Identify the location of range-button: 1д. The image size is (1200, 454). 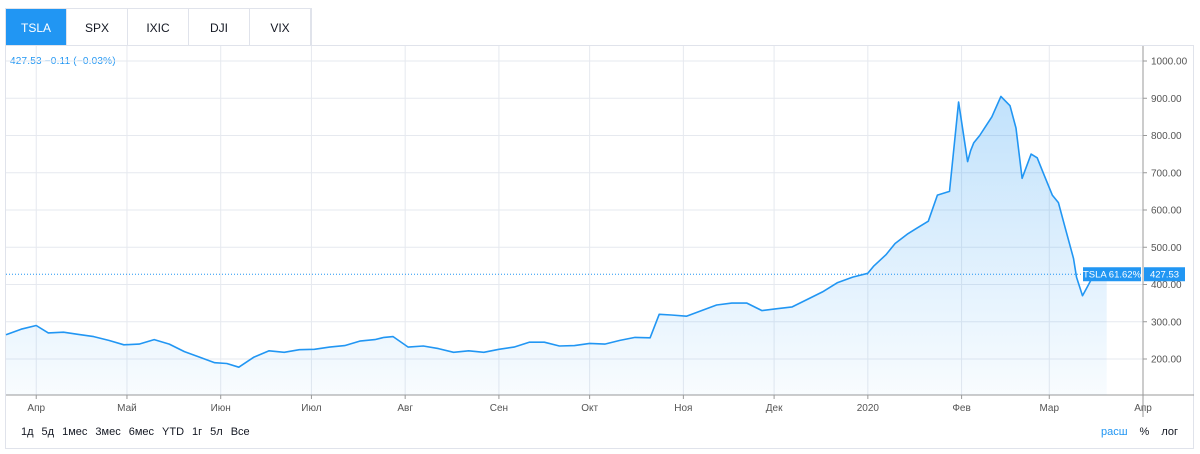
(27, 432).